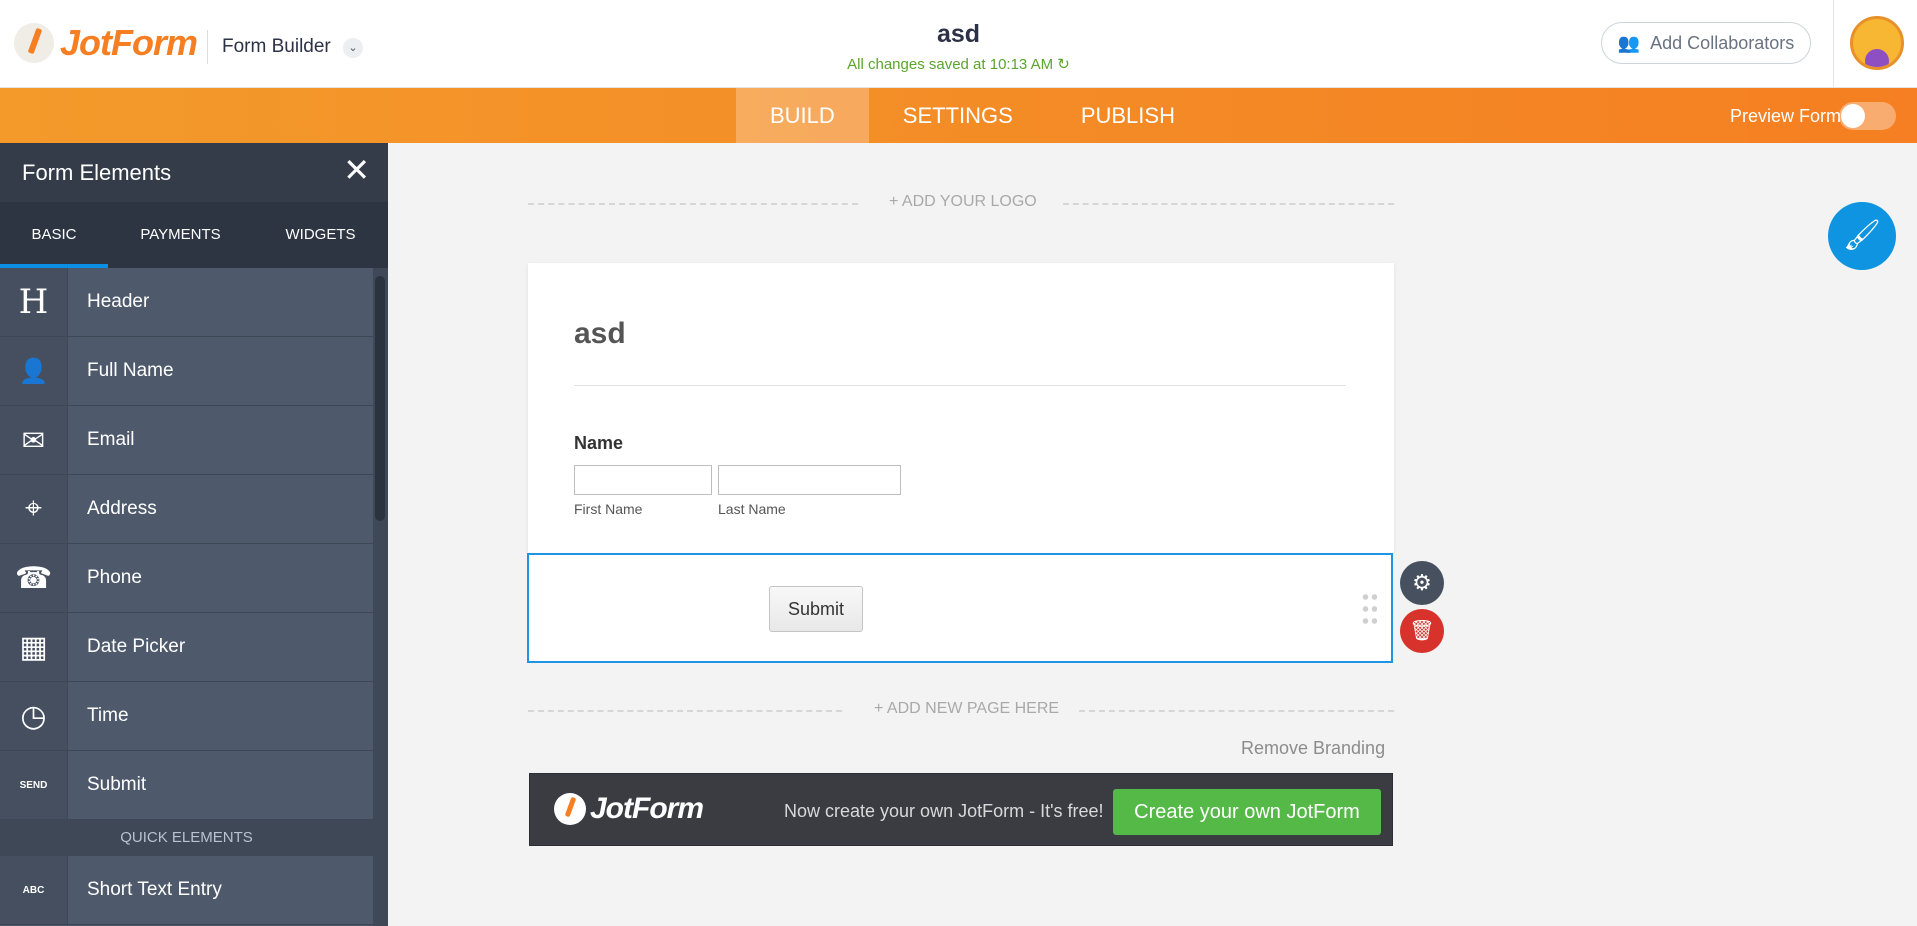  I want to click on element-header: H Header, so click(186, 302).